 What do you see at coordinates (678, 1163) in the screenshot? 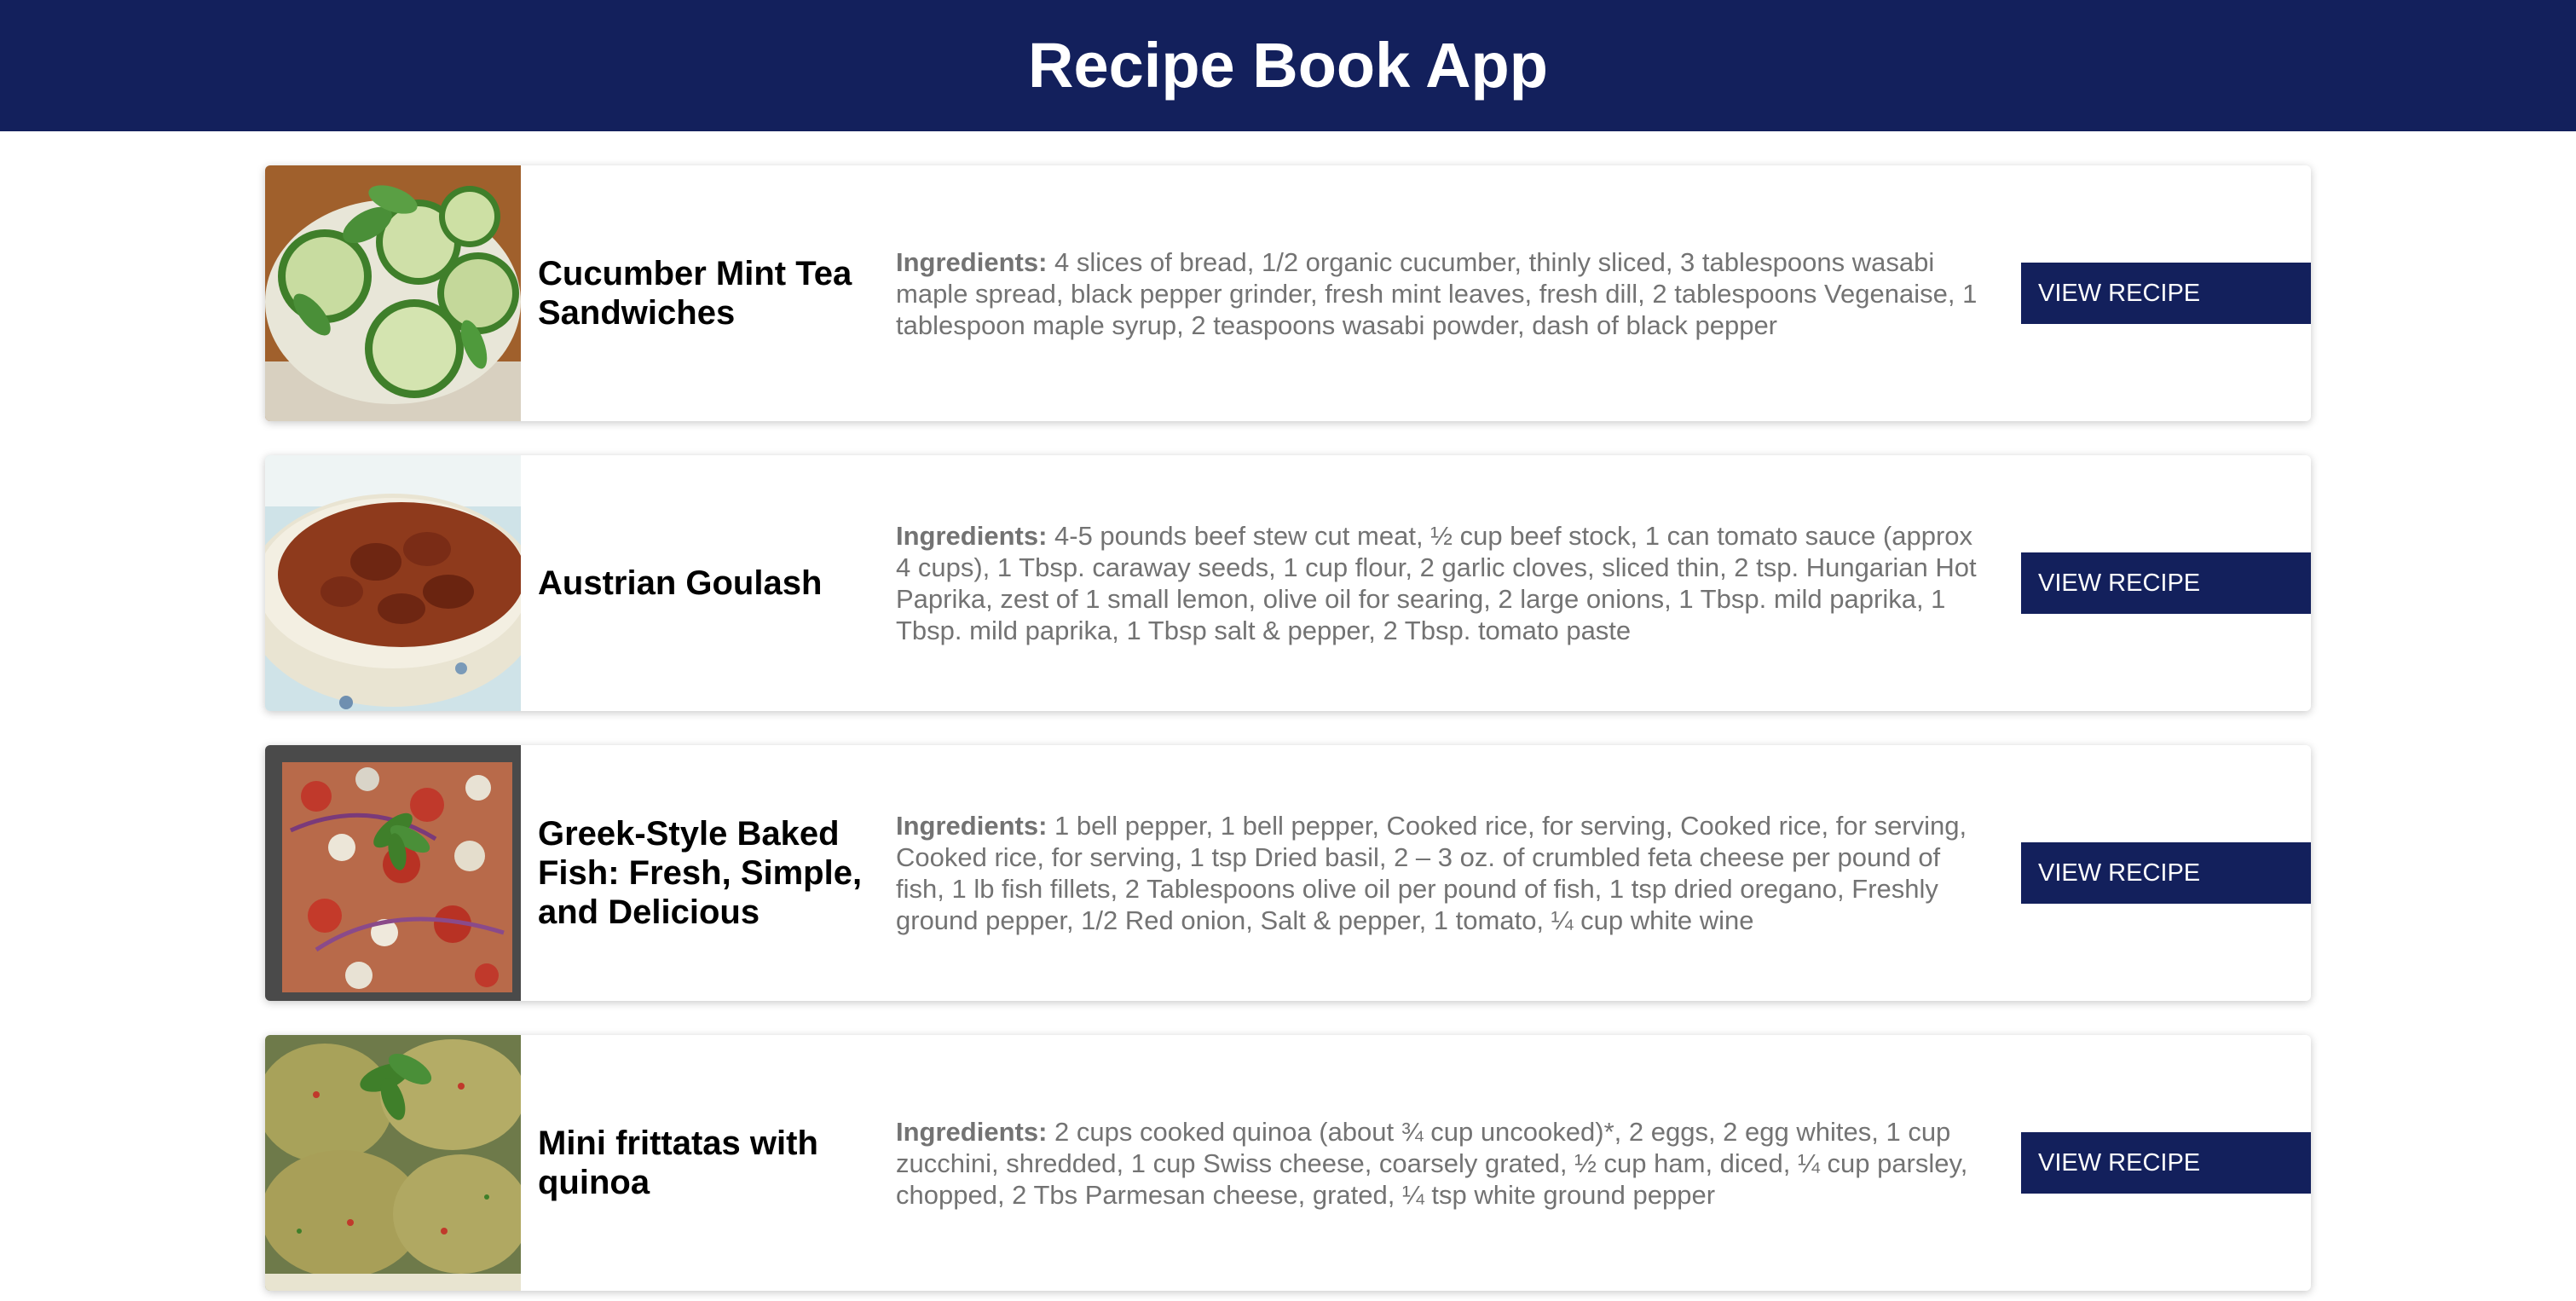
I see `recipe-title: Mini frittatas with quinoa` at bounding box center [678, 1163].